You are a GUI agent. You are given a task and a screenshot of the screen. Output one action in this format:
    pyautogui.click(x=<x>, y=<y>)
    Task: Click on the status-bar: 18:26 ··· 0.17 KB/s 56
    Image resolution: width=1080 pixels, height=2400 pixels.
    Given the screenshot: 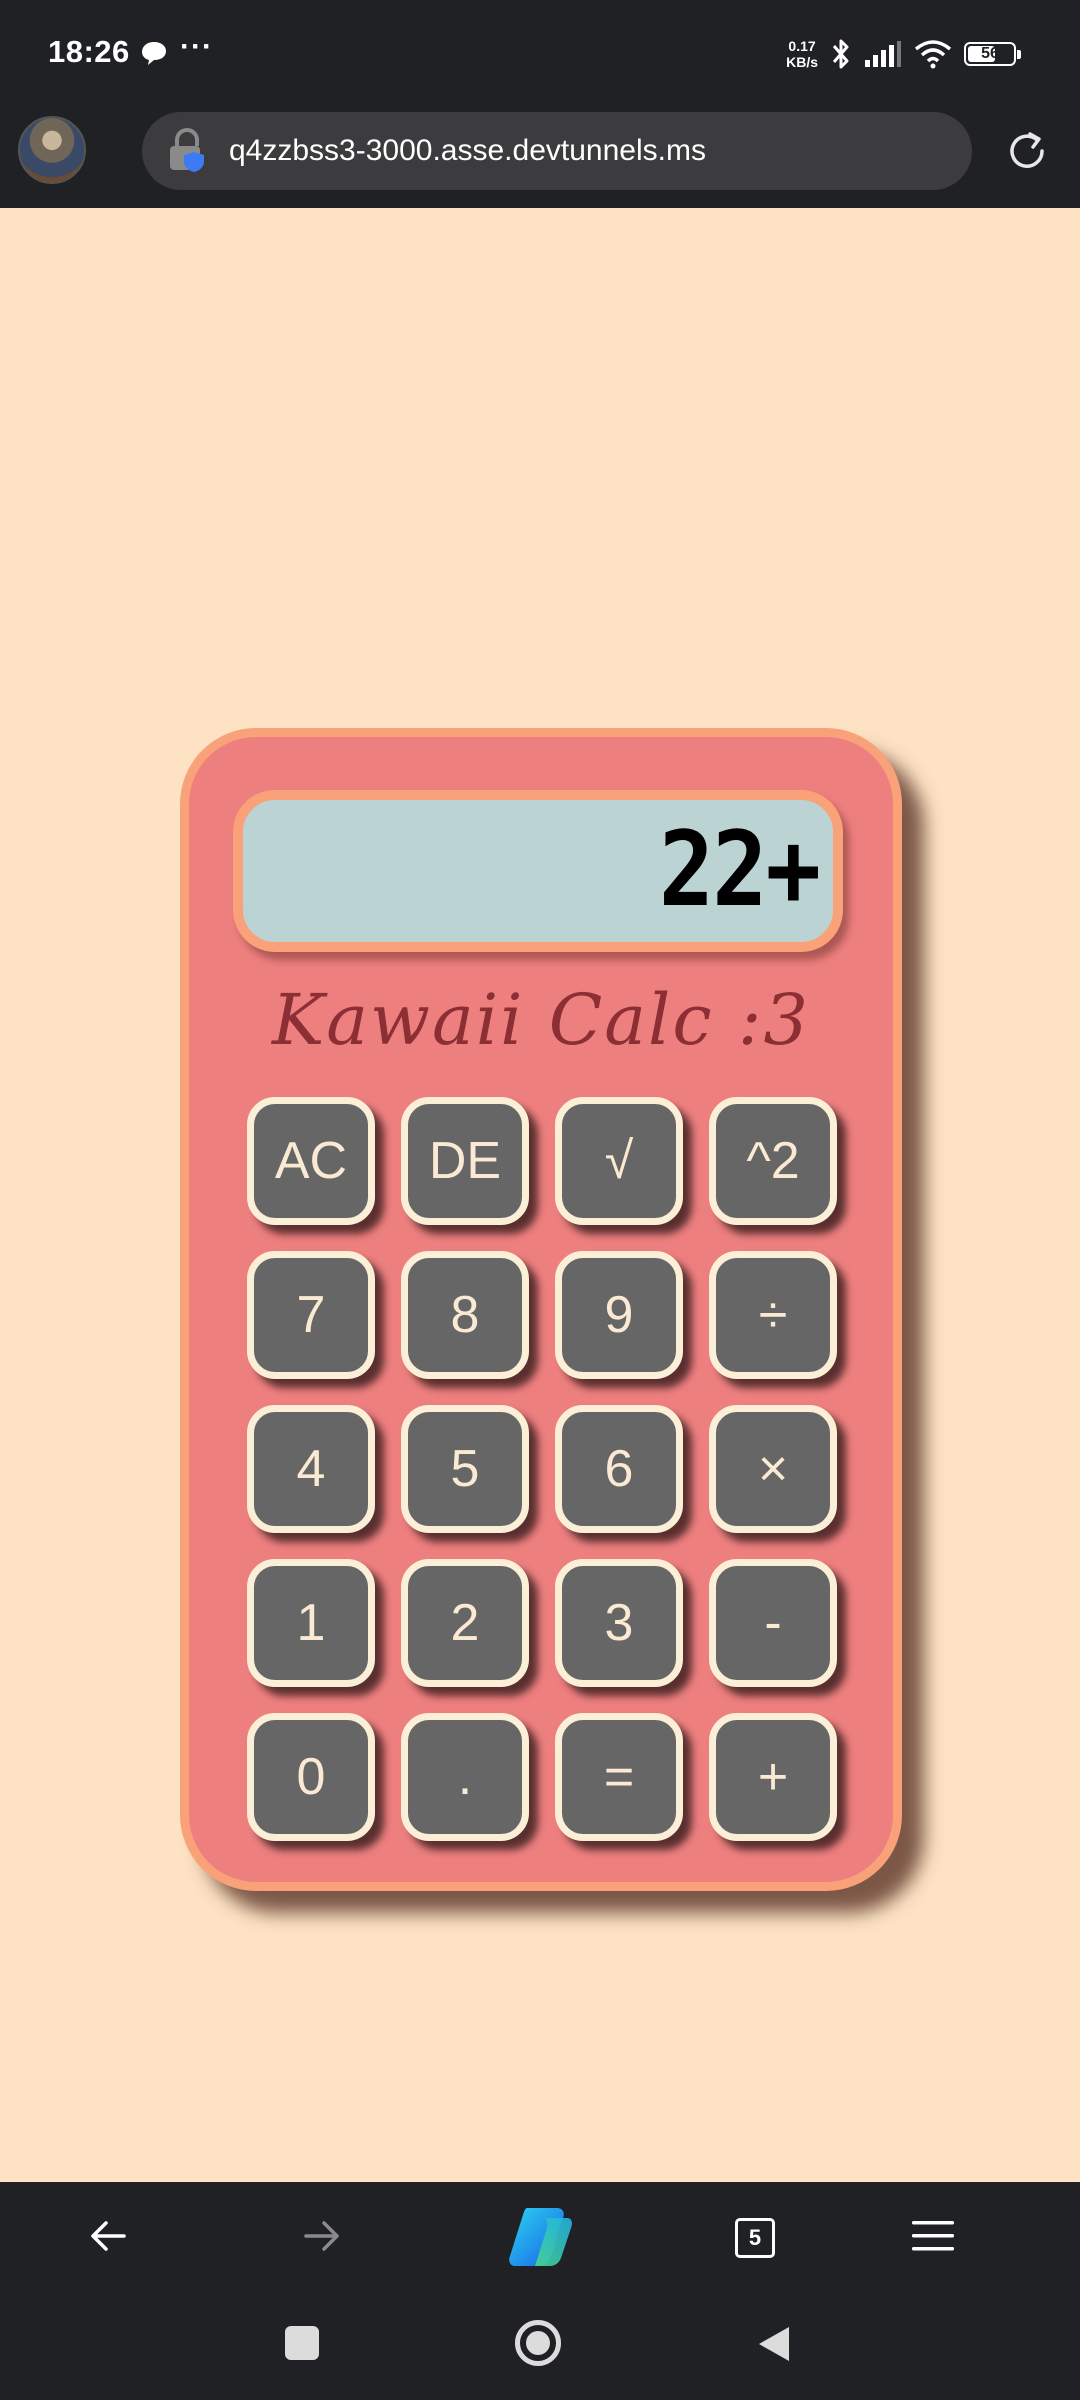 What is the action you would take?
    pyautogui.click(x=540, y=53)
    